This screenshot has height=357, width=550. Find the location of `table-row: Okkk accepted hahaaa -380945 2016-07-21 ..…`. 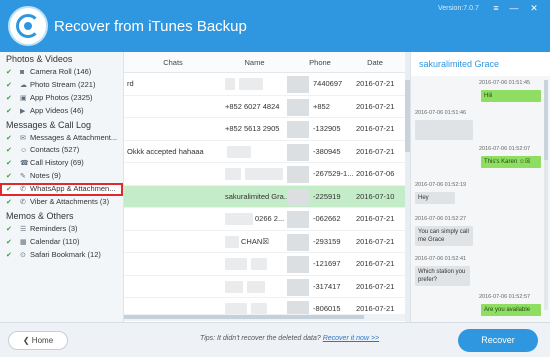

table-row: Okkk accepted hahaaa -380945 2016-07-21 ..… is located at coordinates (264, 152).